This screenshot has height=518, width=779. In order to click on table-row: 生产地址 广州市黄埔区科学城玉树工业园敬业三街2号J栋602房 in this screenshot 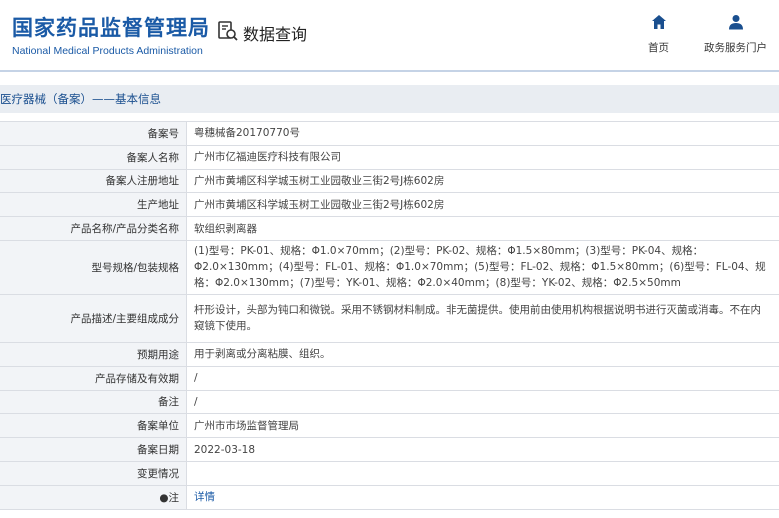, I will do `click(389, 205)`.